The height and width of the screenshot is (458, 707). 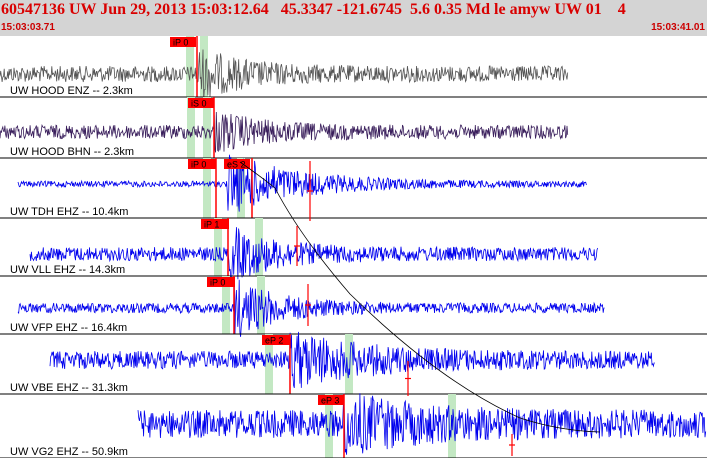 What do you see at coordinates (28, 27) in the screenshot?
I see `start-time-label: 15:03:03.71` at bounding box center [28, 27].